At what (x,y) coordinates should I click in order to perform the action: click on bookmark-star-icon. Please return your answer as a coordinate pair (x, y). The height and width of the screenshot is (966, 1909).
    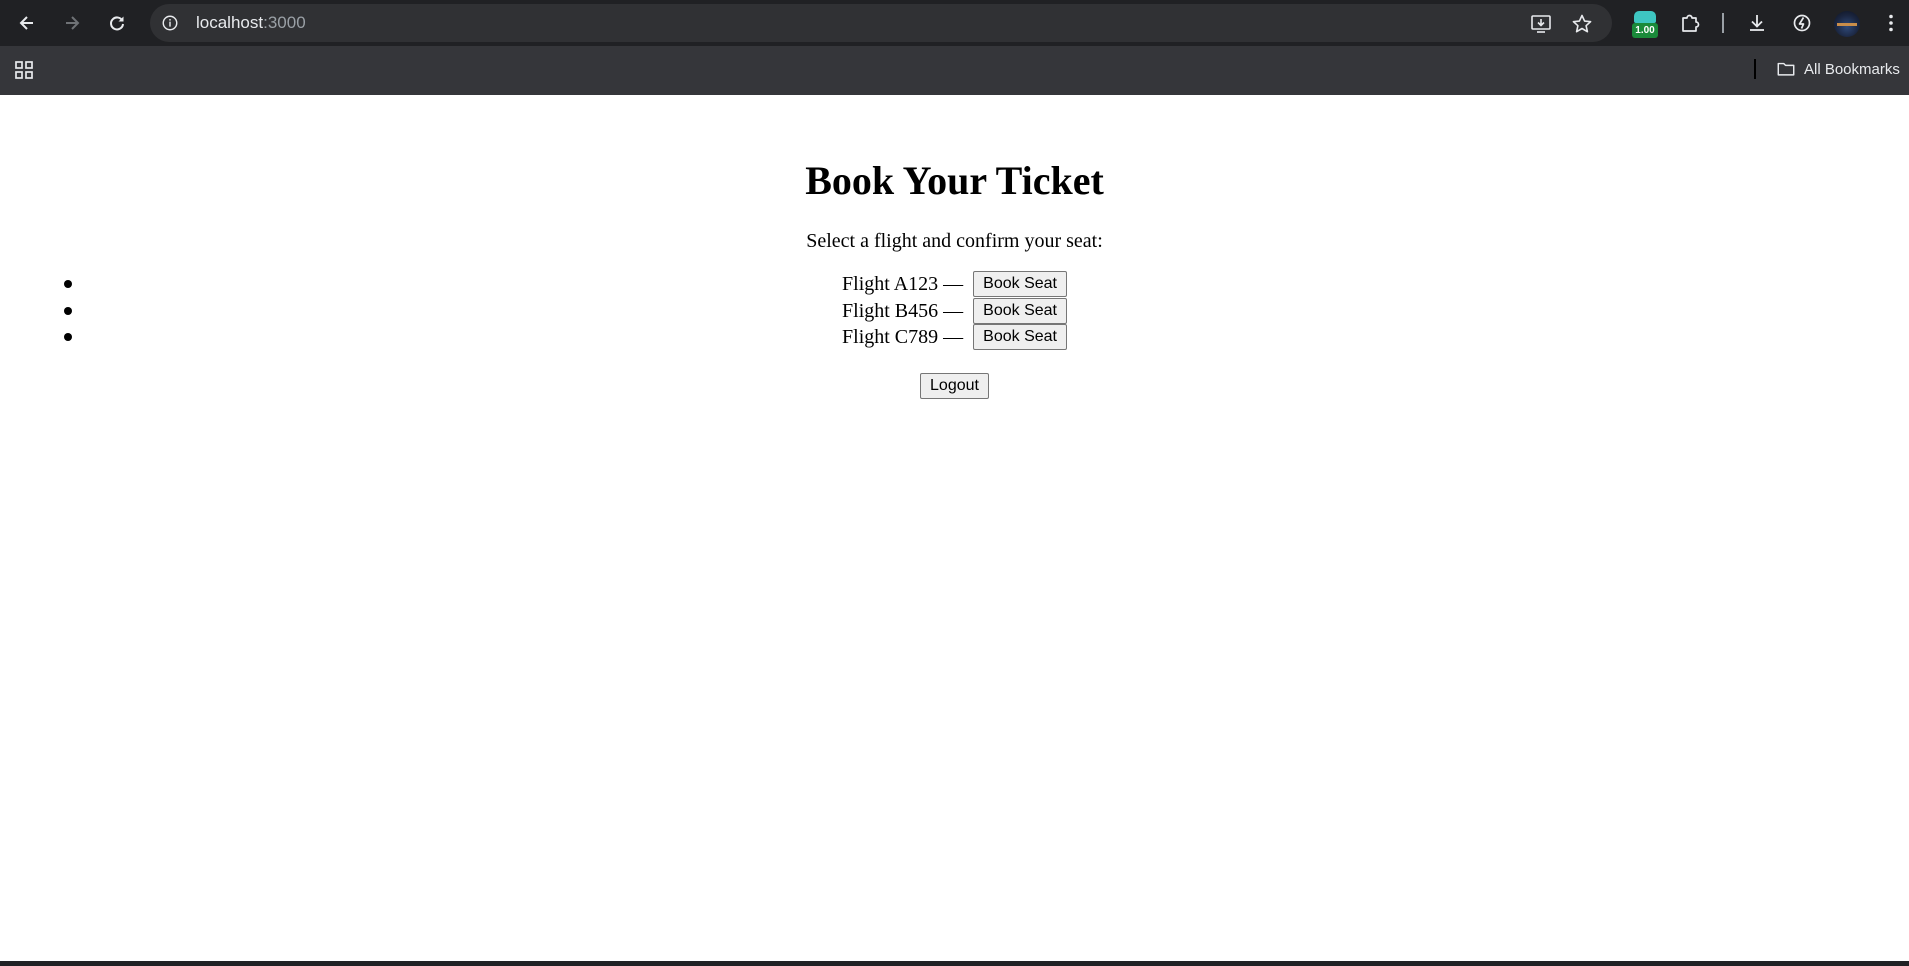
    Looking at the image, I should click on (1582, 24).